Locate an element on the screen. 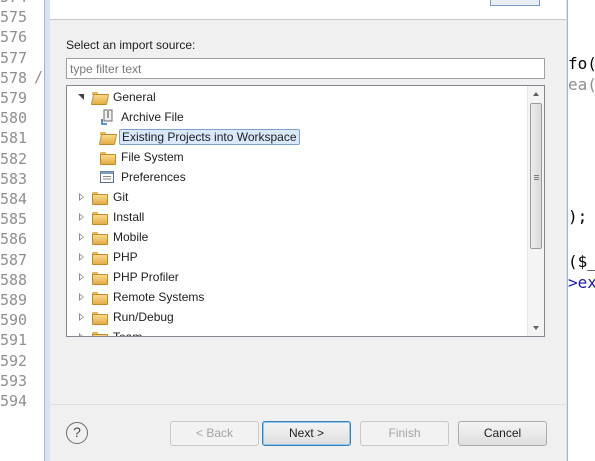 The width and height of the screenshot is (595, 461). tree-item-file-system: File System is located at coordinates (140, 157).